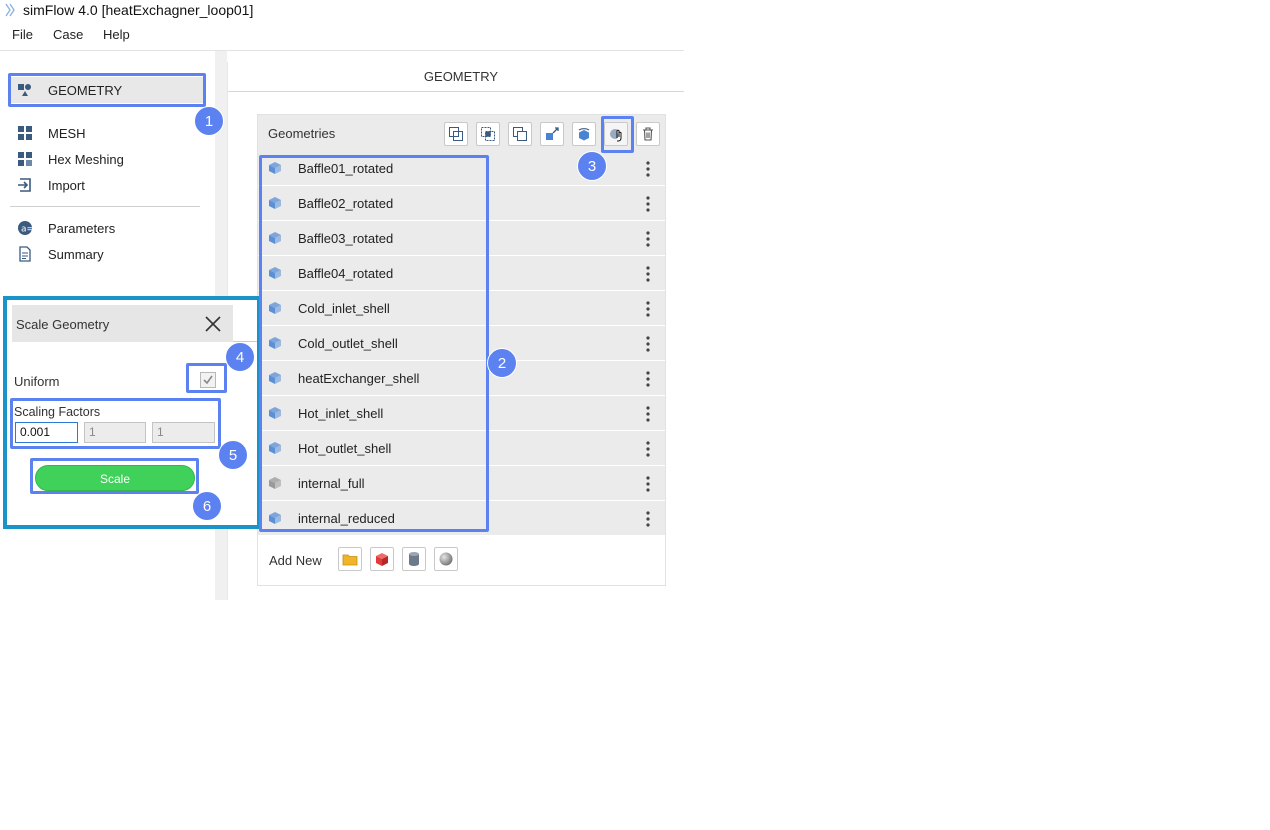  I want to click on boolean-union-button, so click(456, 134).